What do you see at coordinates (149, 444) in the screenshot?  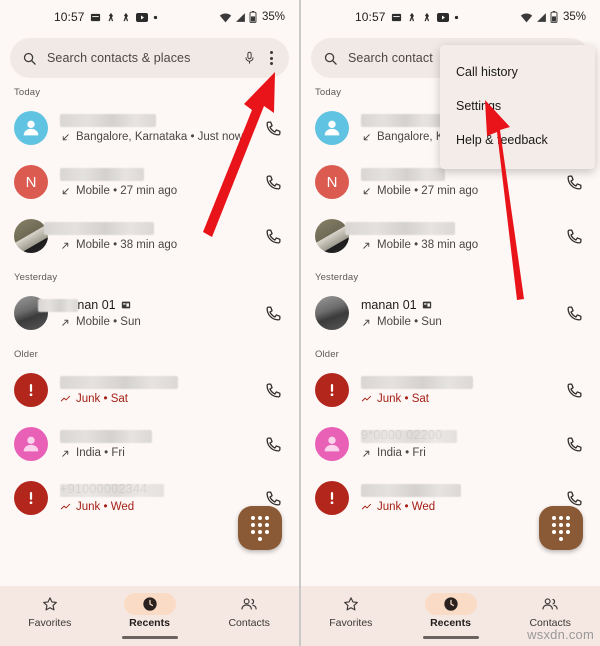 I see `table-row: India • Fri` at bounding box center [149, 444].